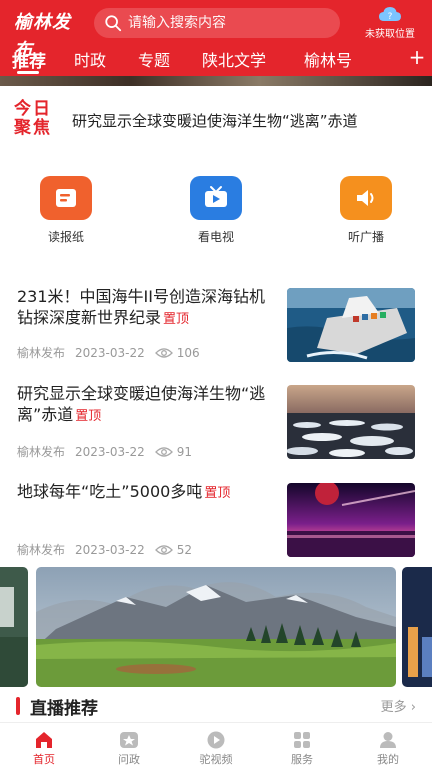 The width and height of the screenshot is (432, 768). I want to click on nav-home: 首页, so click(44, 749).